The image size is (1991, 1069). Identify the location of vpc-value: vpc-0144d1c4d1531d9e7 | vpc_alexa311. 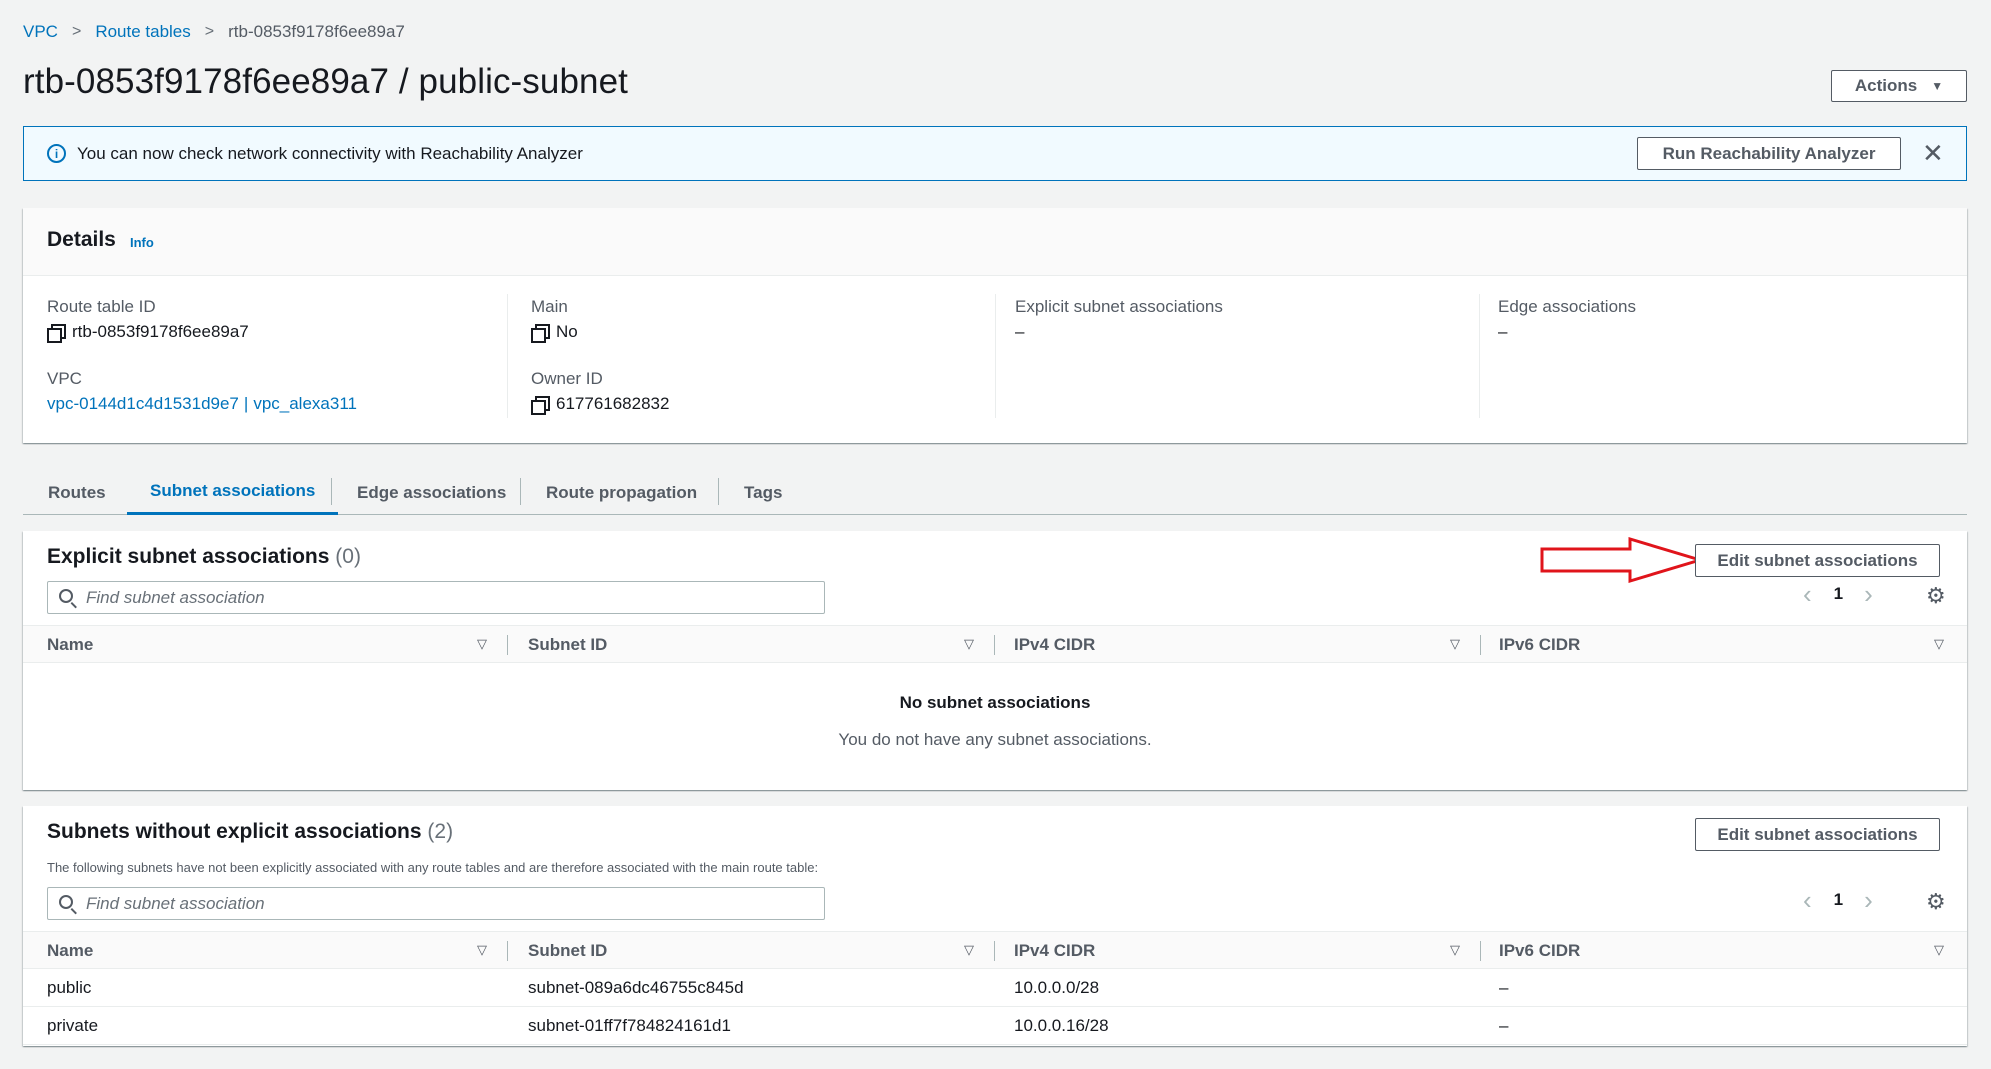
(202, 404).